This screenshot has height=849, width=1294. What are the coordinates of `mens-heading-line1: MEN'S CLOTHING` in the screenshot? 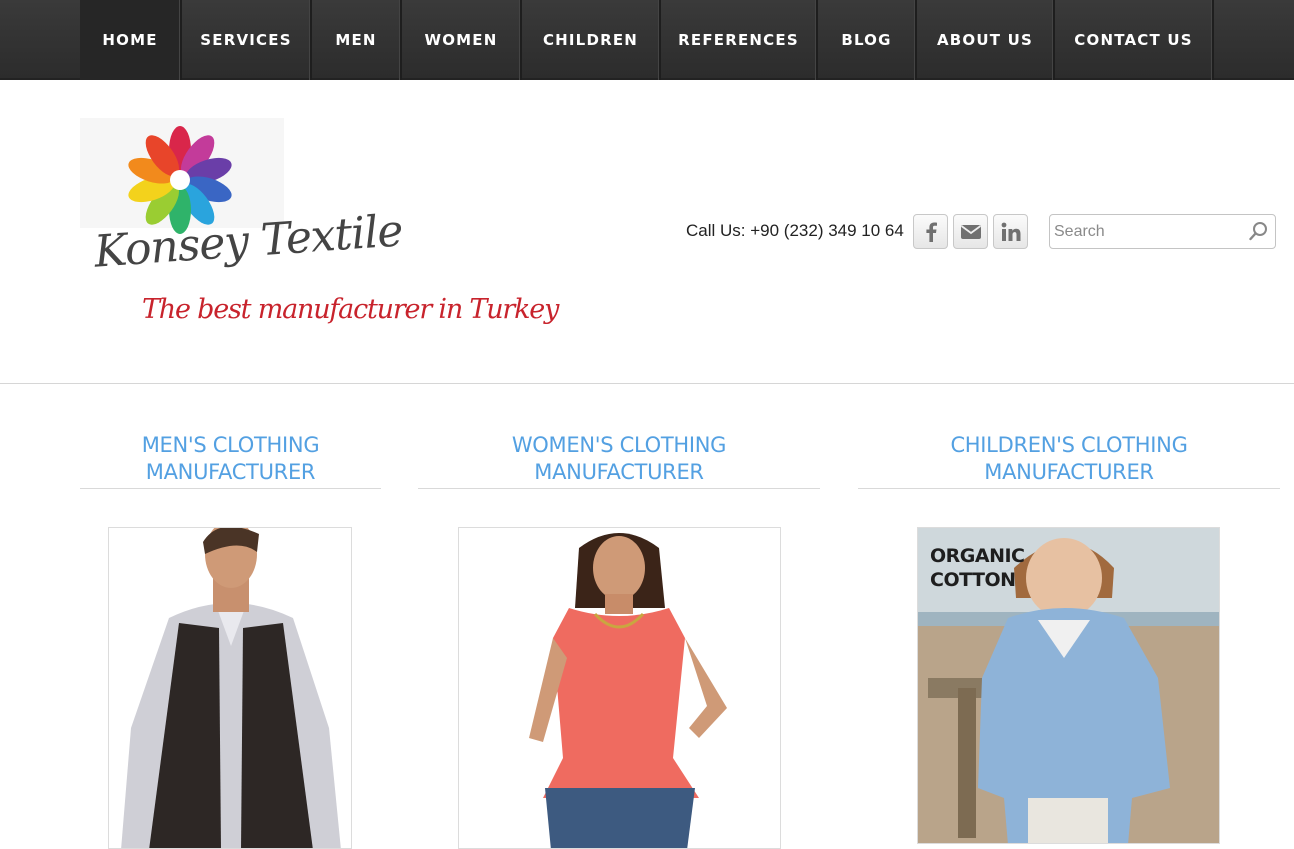 It's located at (230, 445).